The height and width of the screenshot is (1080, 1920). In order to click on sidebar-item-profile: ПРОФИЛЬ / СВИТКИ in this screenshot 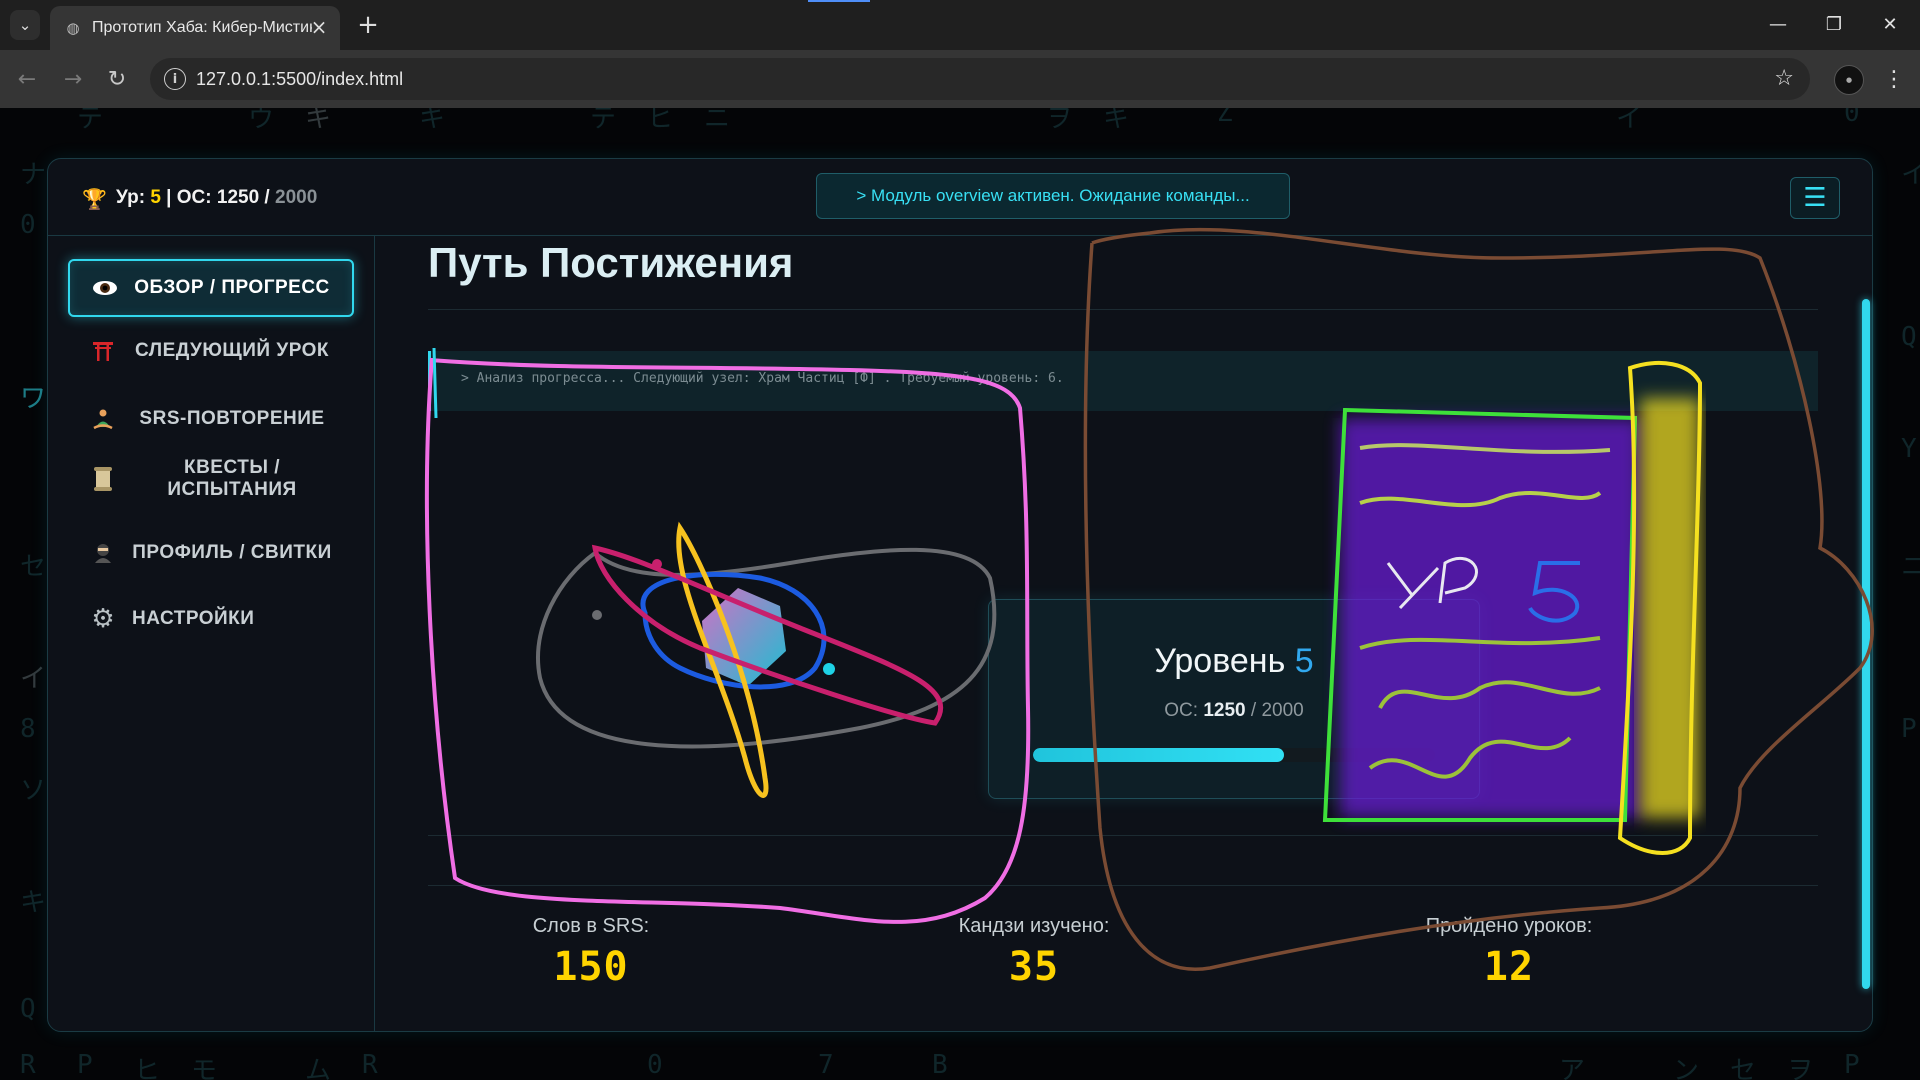, I will do `click(211, 553)`.